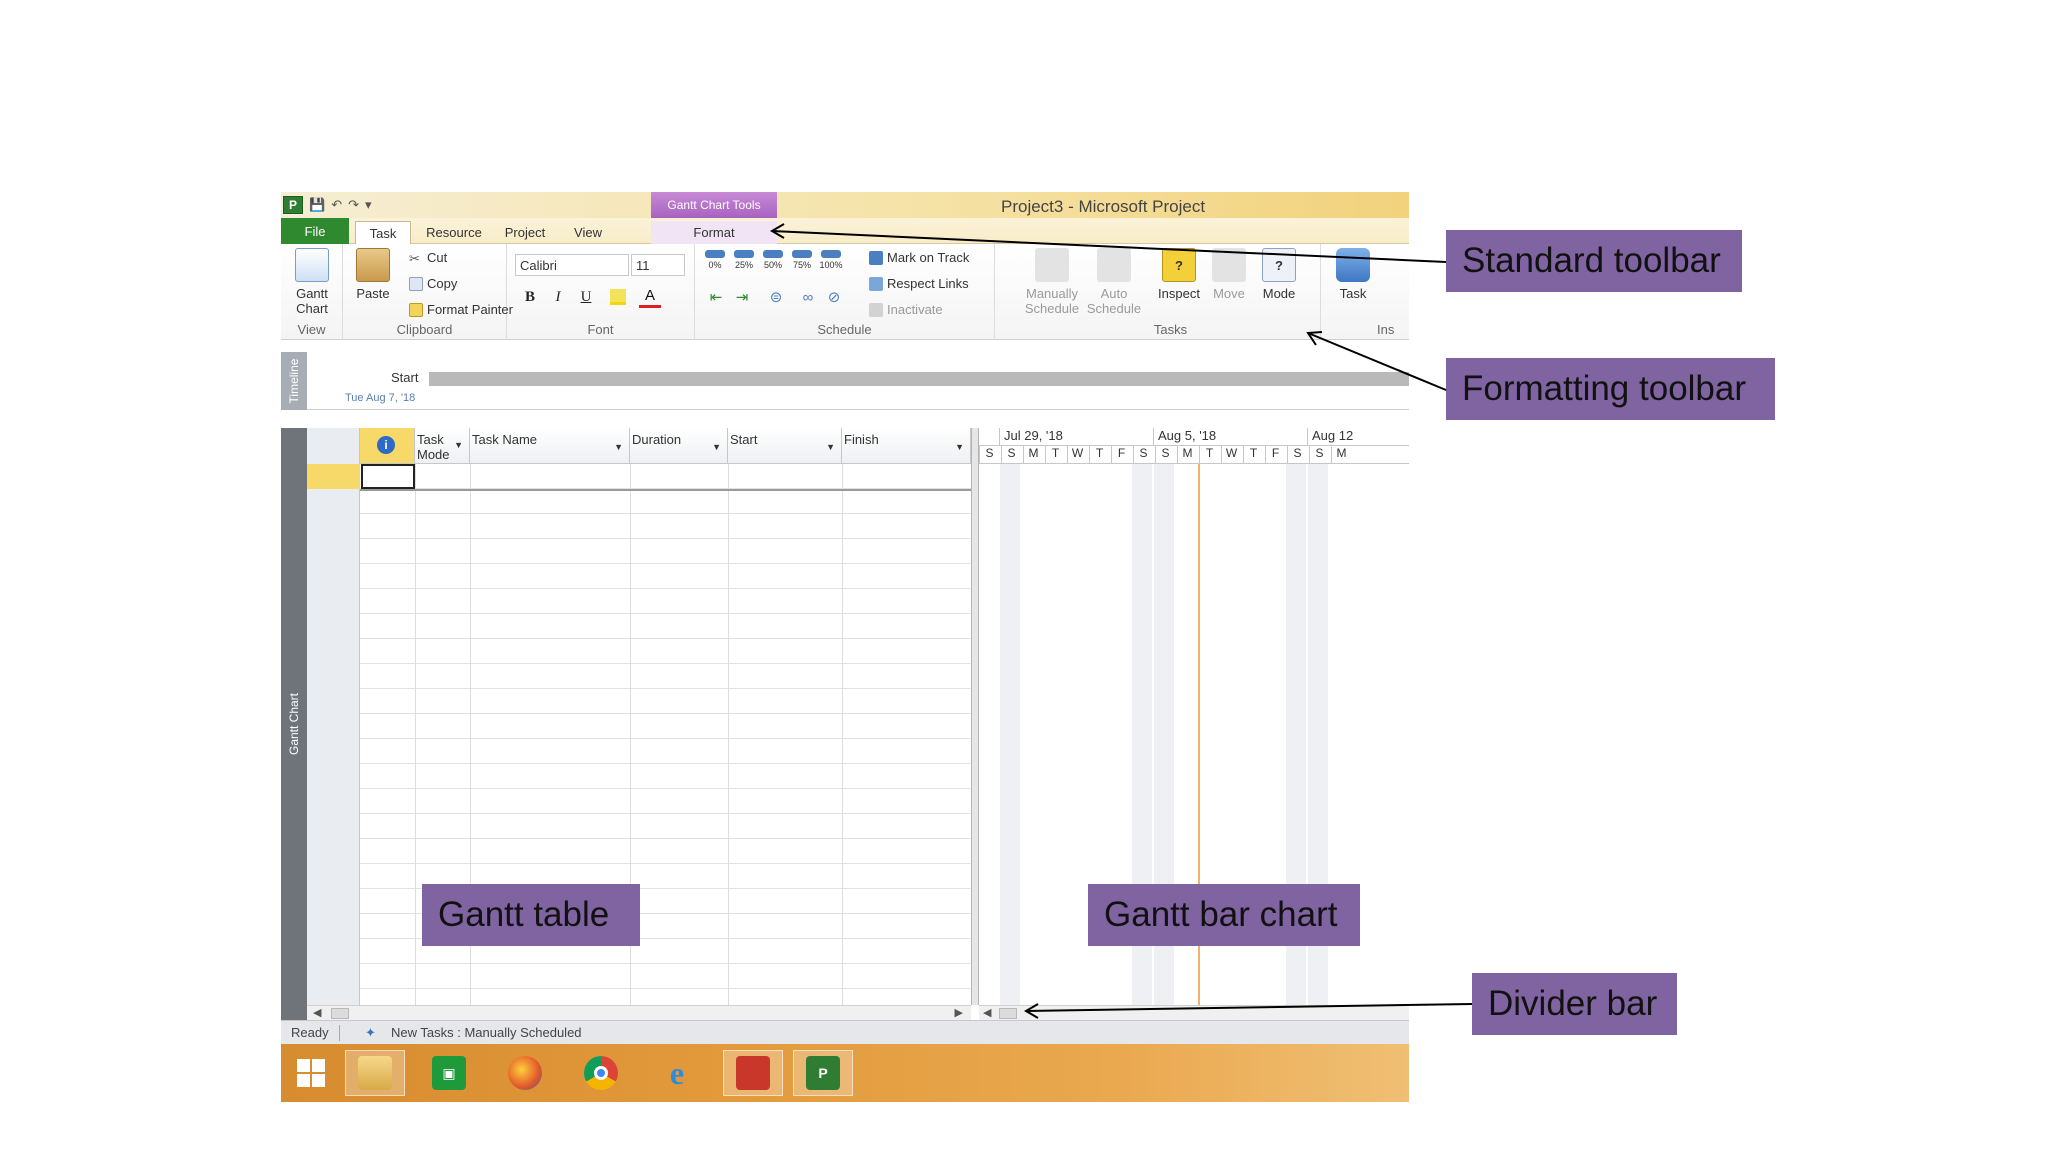  What do you see at coordinates (753, 1073) in the screenshot?
I see `taskbar-pdf-app` at bounding box center [753, 1073].